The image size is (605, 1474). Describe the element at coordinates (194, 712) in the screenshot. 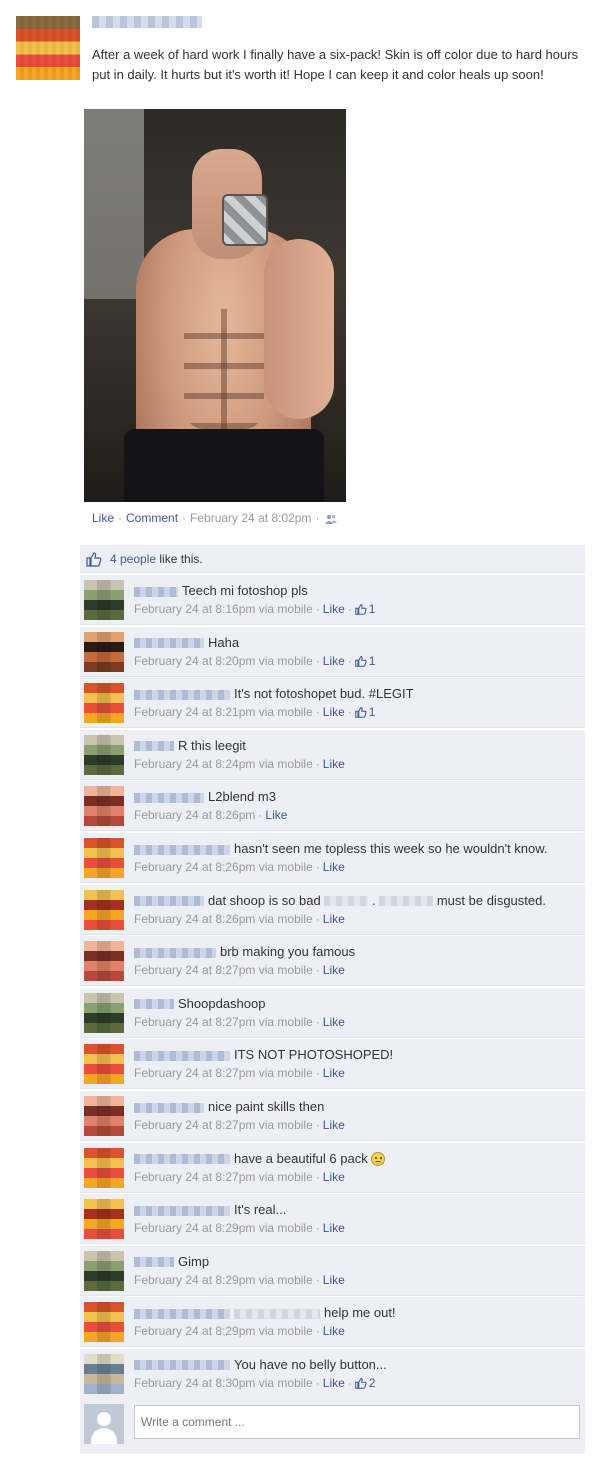

I see `comment-timestamp: February 24 at 8:21pm` at that location.